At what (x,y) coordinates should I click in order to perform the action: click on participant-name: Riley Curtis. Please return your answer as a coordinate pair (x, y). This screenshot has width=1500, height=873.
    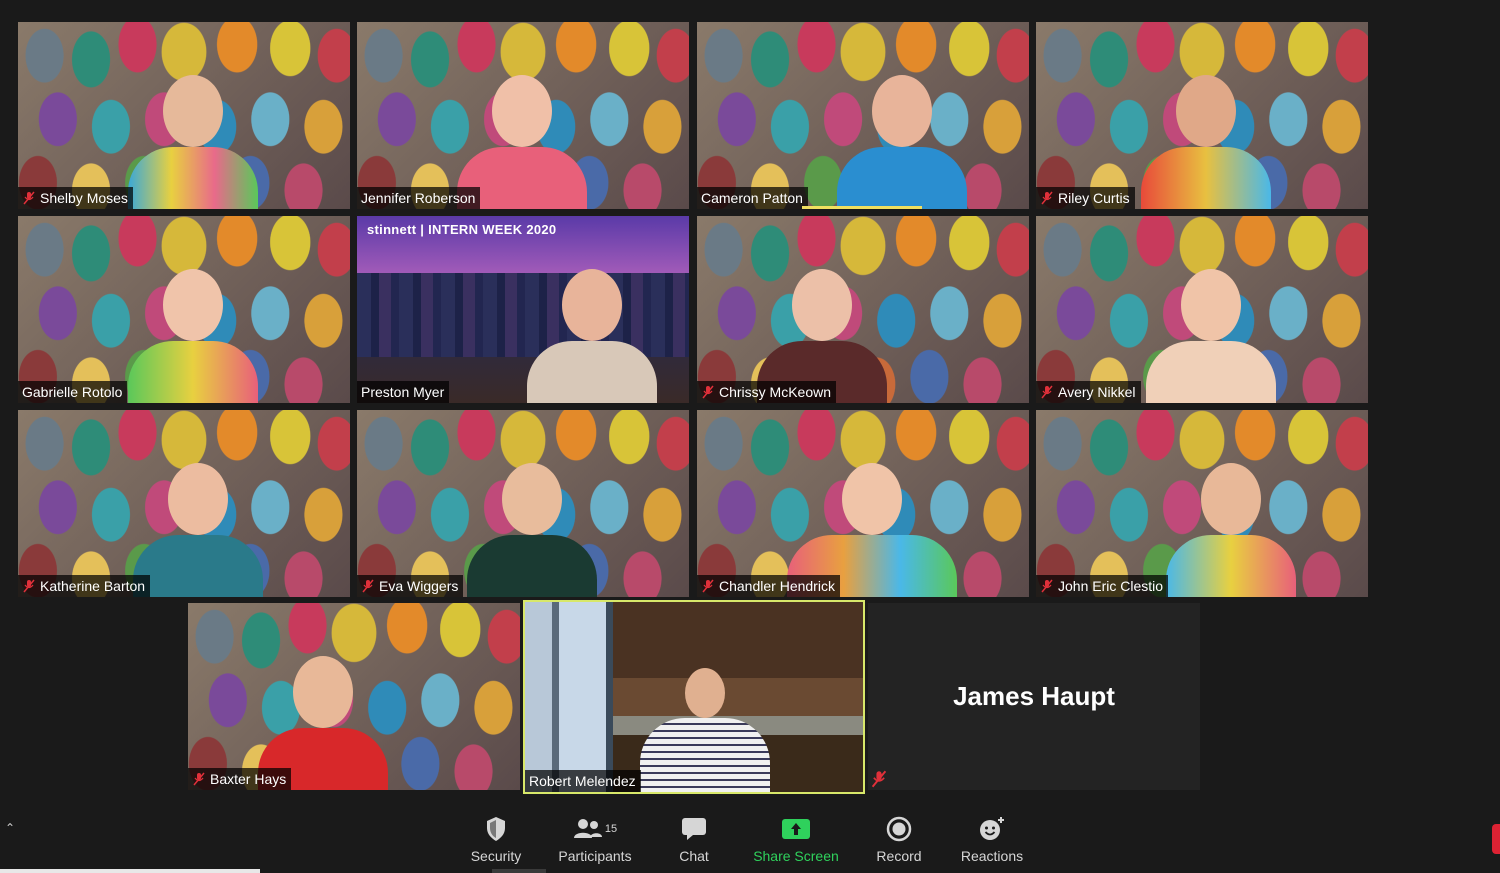
    Looking at the image, I should click on (1094, 198).